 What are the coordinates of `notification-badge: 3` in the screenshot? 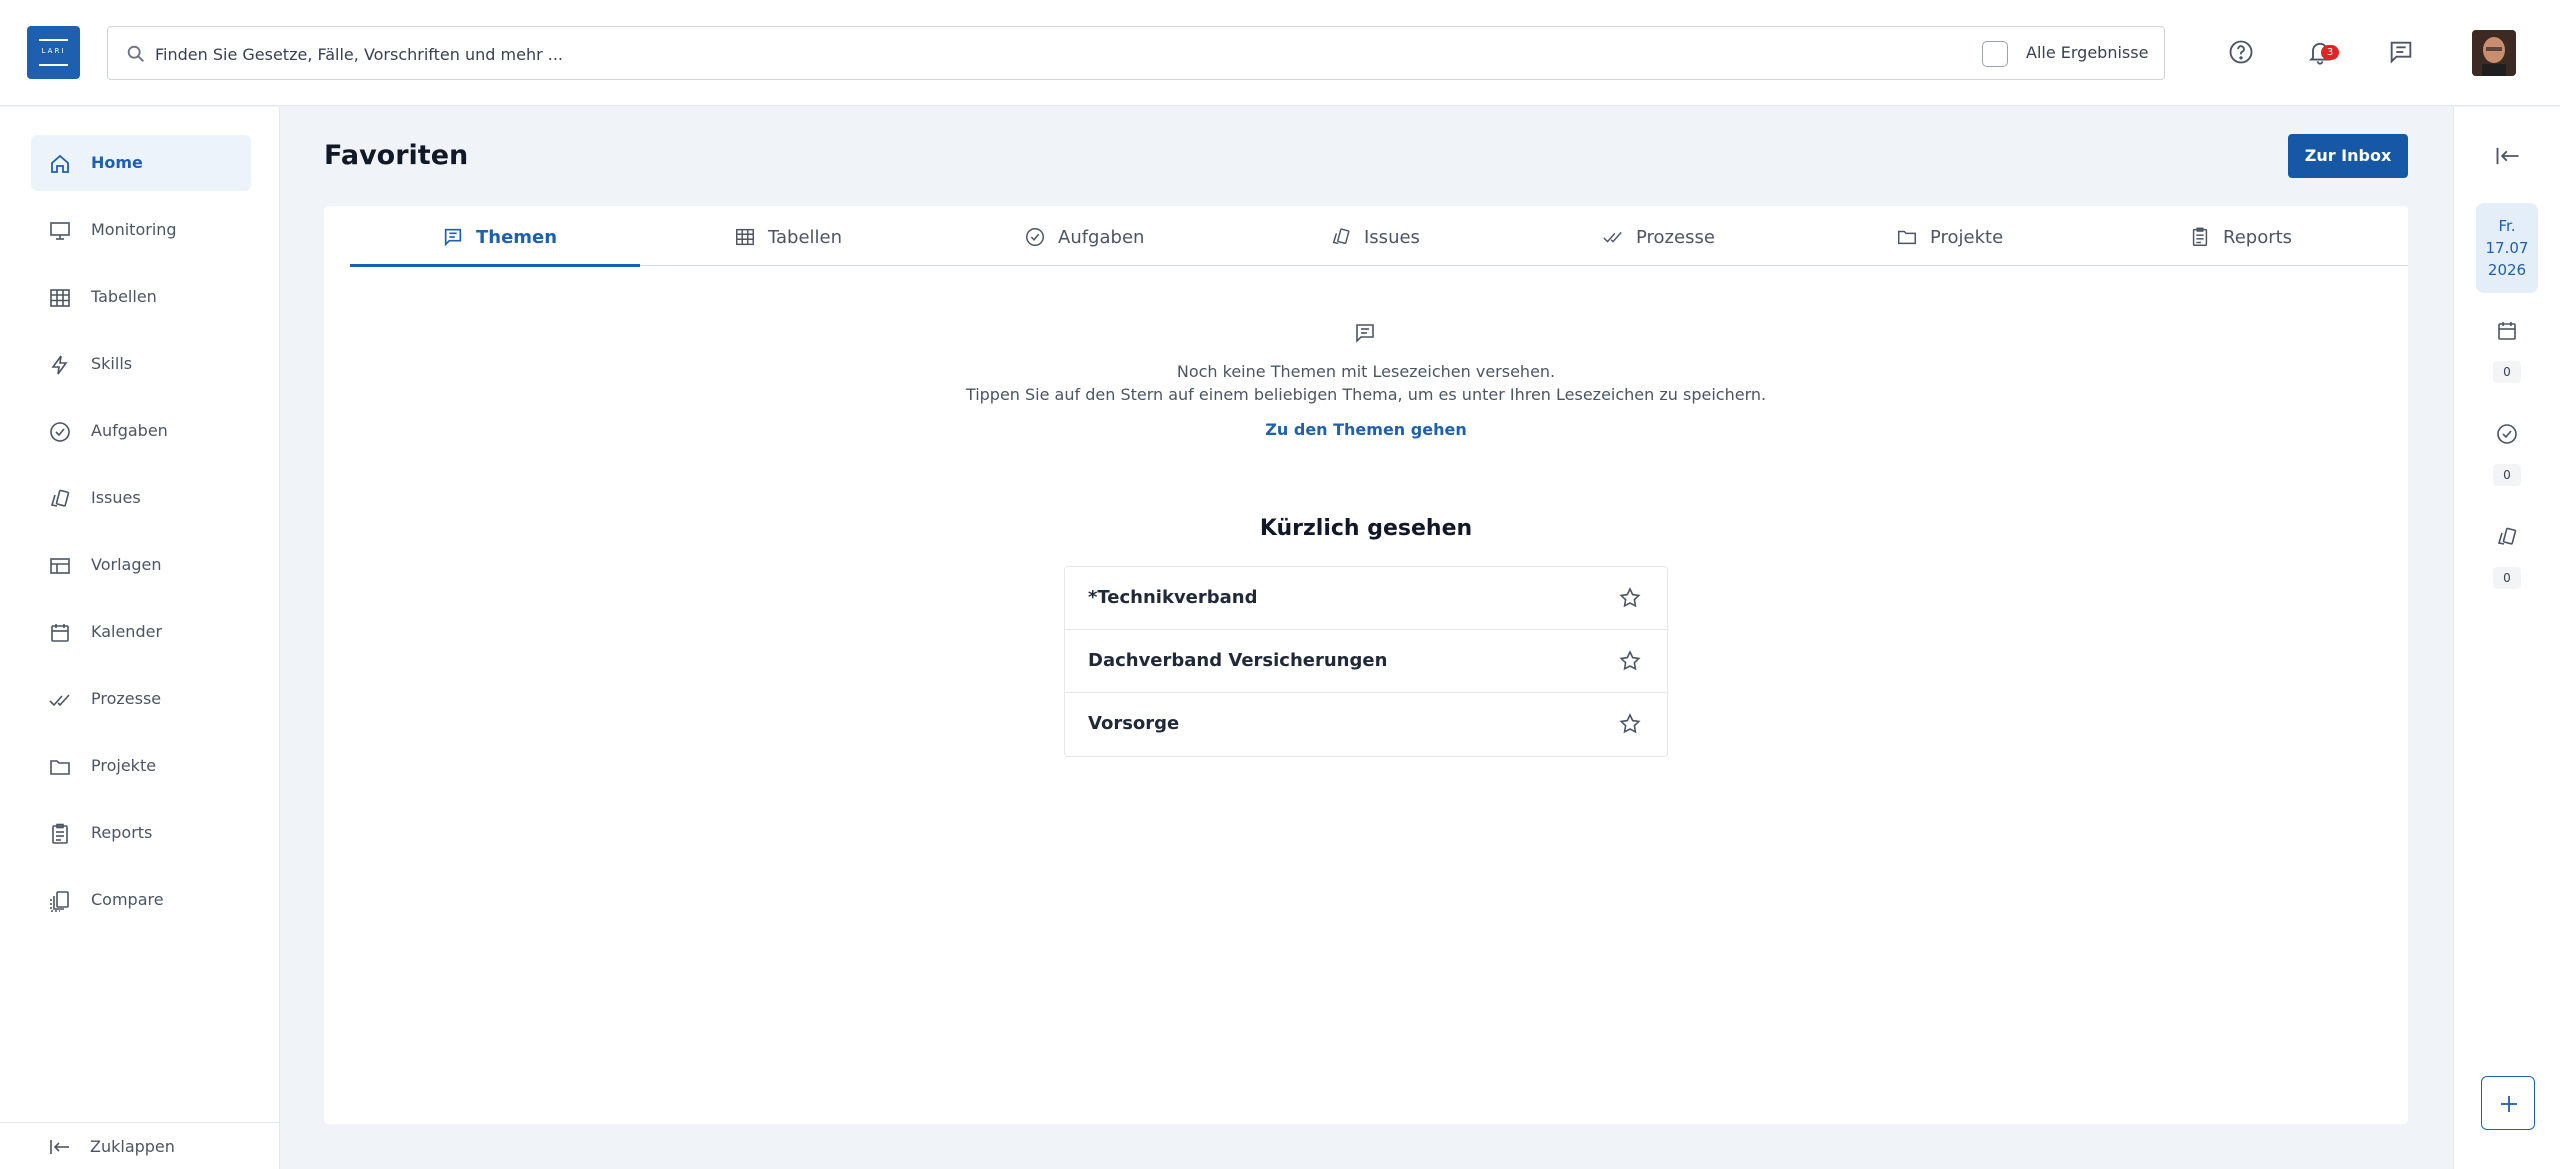 It's located at (2330, 52).